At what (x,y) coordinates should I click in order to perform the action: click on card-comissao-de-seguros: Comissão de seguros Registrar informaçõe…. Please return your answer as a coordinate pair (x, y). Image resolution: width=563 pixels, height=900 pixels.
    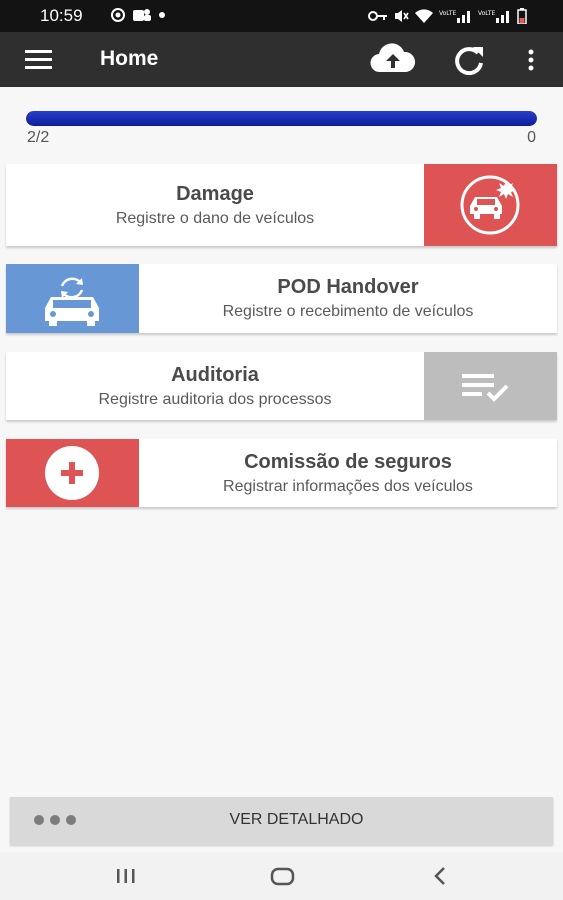
    Looking at the image, I should click on (281, 473).